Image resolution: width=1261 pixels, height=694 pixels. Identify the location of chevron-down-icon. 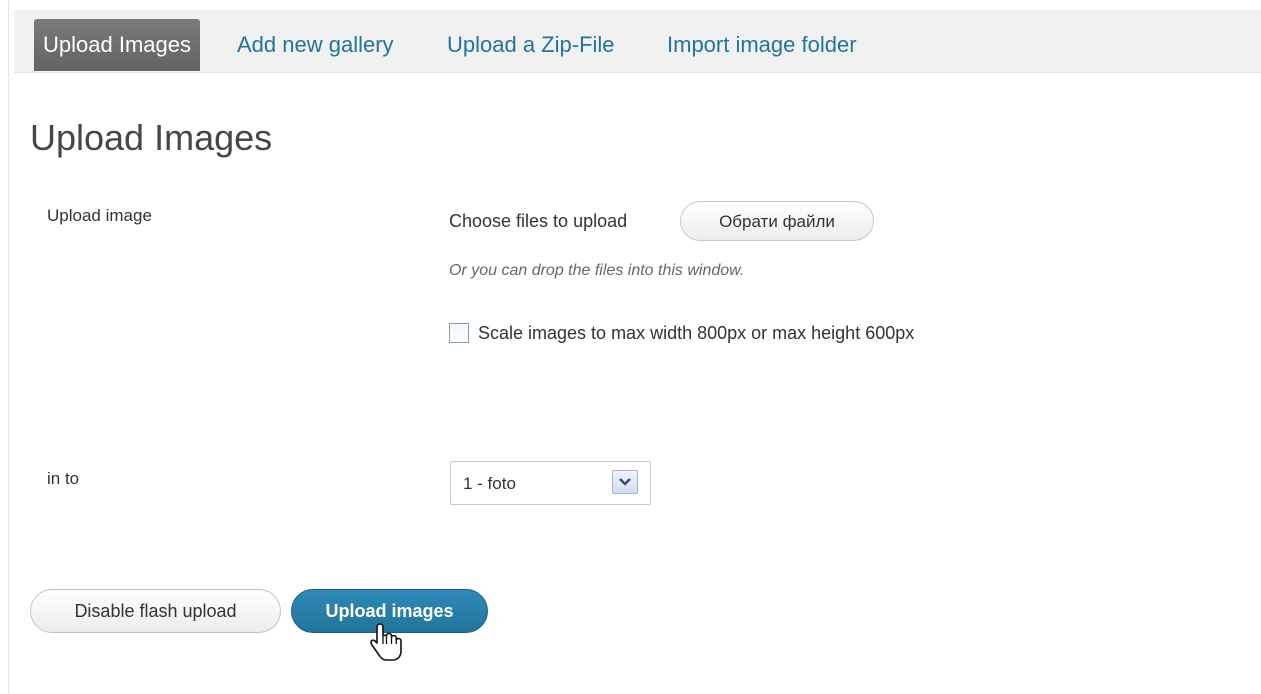
(625, 482).